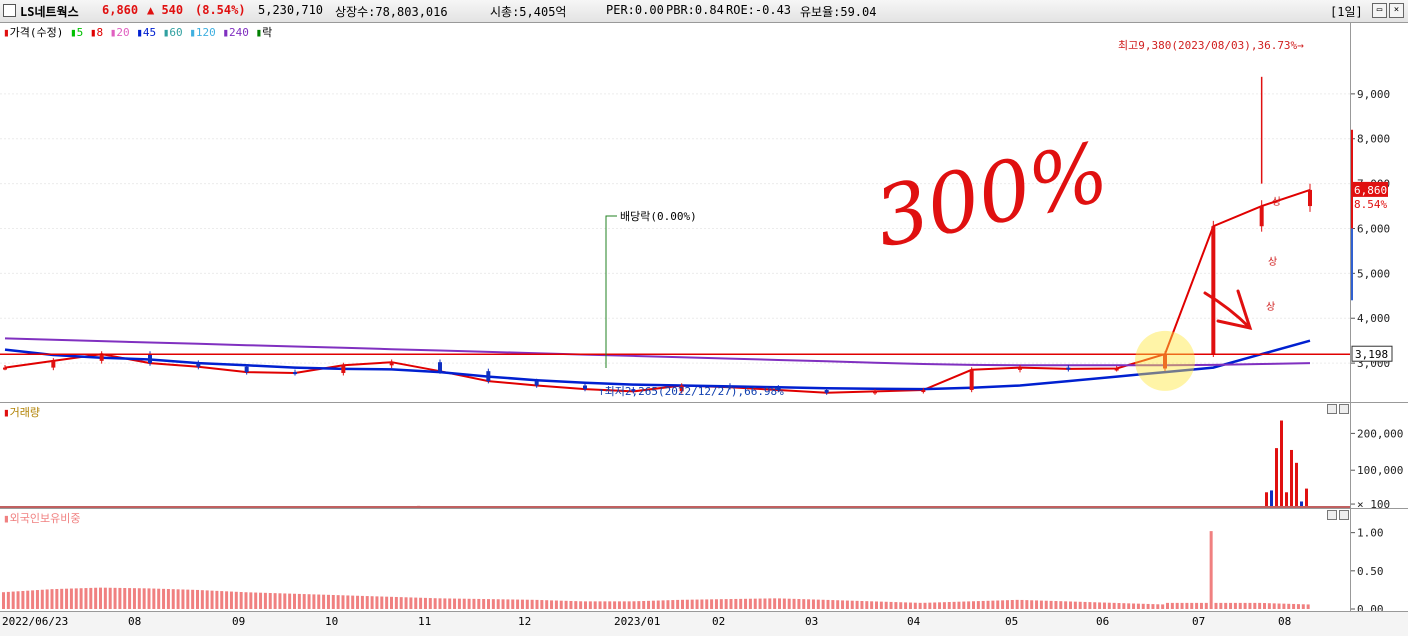 Image resolution: width=1408 pixels, height=636 pixels. What do you see at coordinates (1379, 560) in the screenshot?
I see `foreign-axis: 1.00 0.50 0.00` at bounding box center [1379, 560].